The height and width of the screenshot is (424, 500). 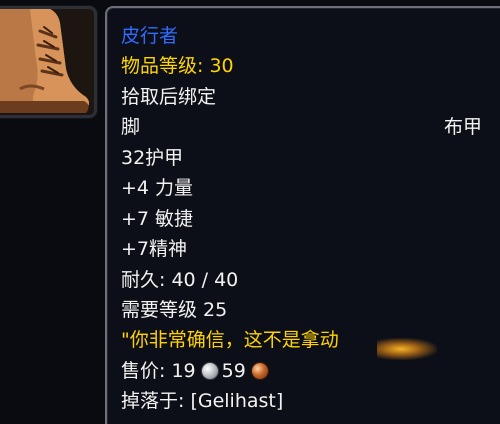 I want to click on copper-coin-icon, so click(x=259, y=371).